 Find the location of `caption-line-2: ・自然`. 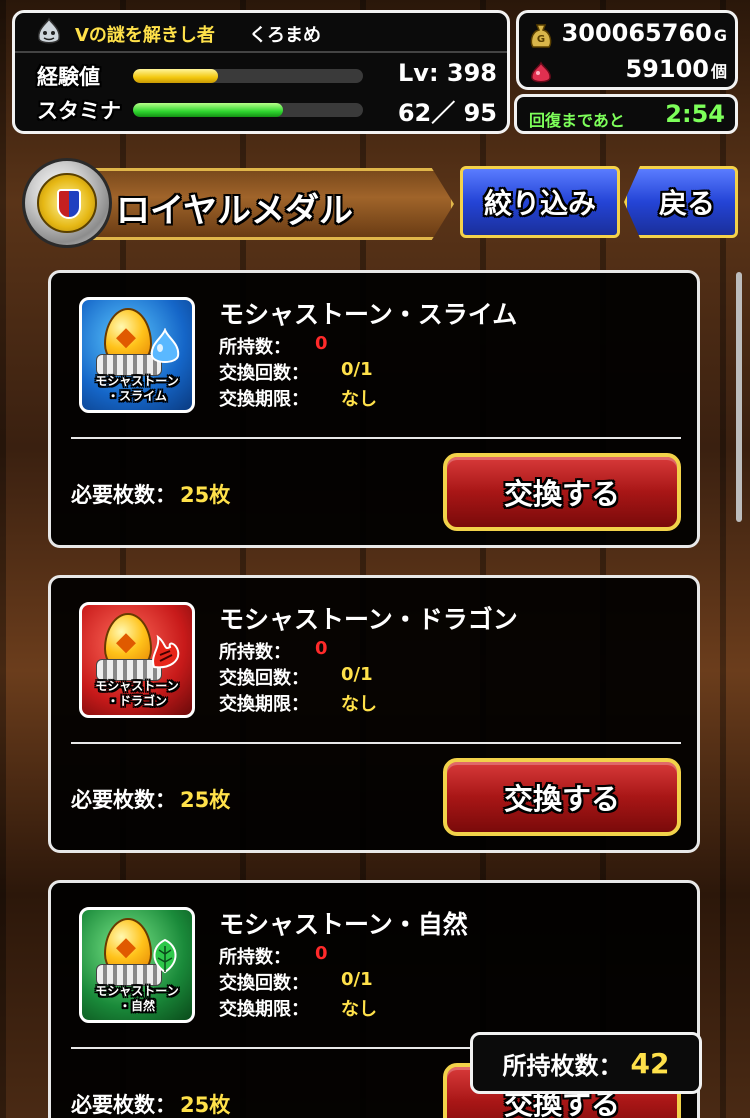

caption-line-2: ・自然 is located at coordinates (136, 1006).